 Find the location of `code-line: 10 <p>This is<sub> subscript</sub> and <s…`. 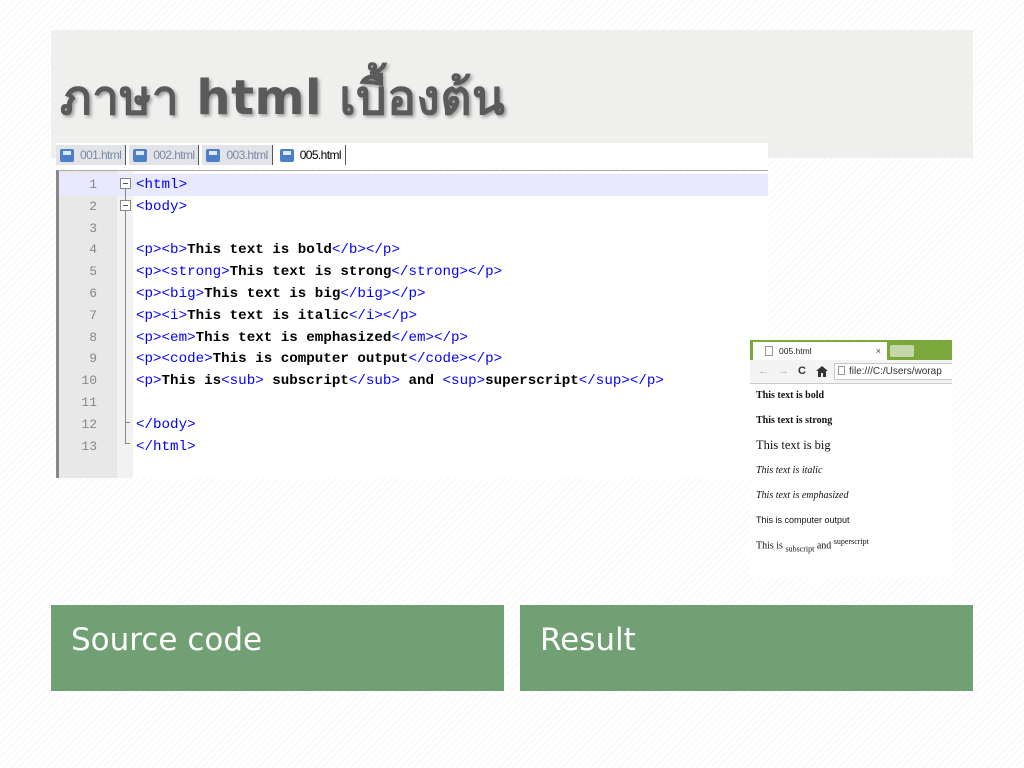

code-line: 10 <p>This is<sub> subscript</sub> and <s… is located at coordinates (413, 381).